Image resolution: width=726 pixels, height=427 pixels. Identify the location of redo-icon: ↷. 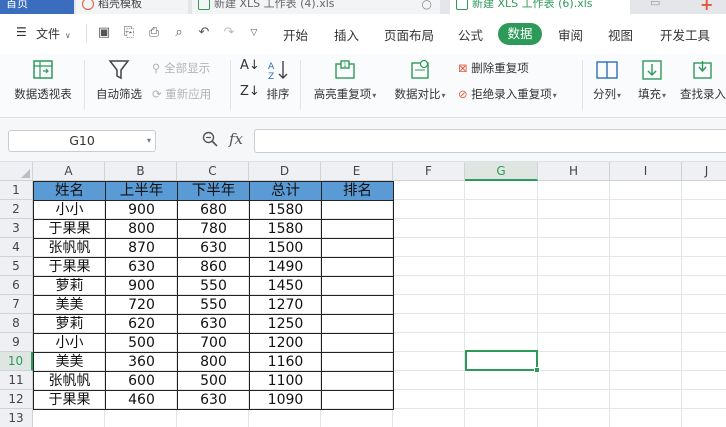
(229, 33).